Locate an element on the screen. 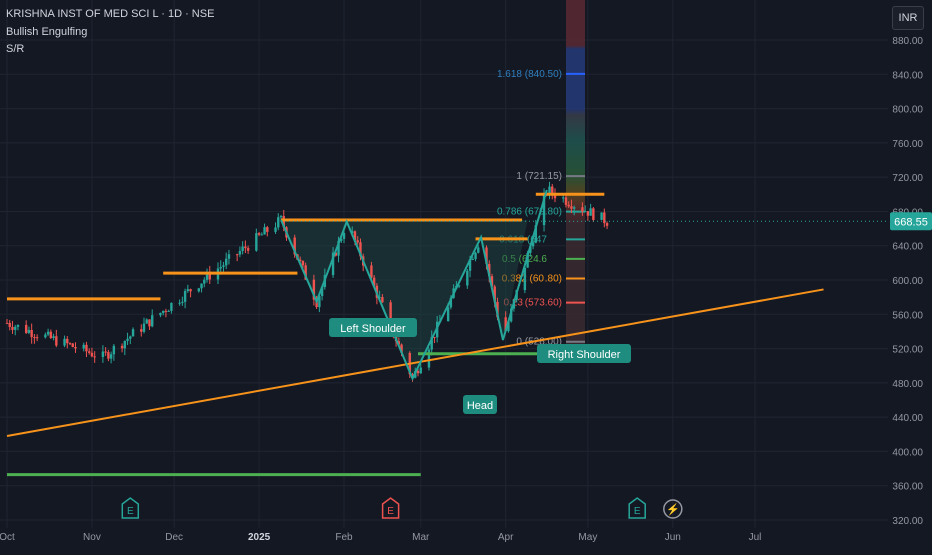 The height and width of the screenshot is (555, 932). fib-level-label: 1.618 (840.50) is located at coordinates (529, 74).